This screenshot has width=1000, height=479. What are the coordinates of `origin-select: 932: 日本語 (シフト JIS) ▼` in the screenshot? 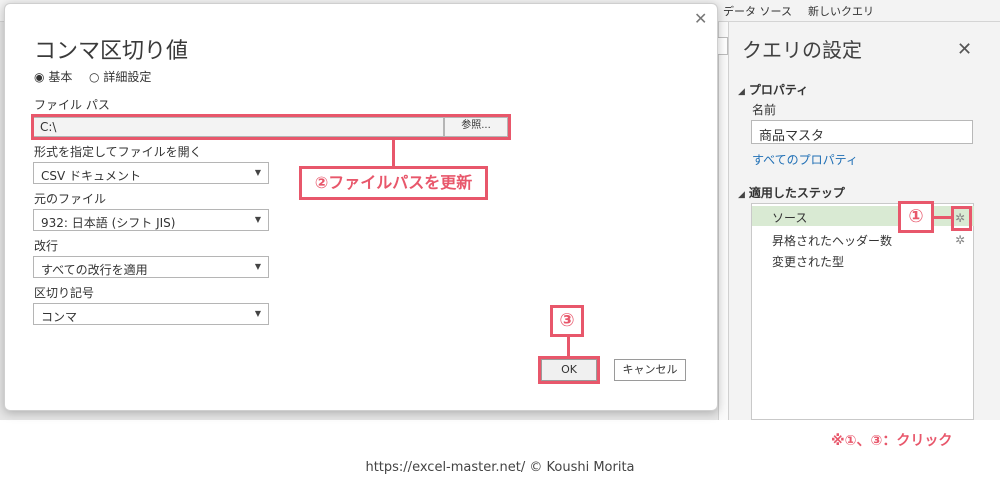 It's located at (151, 220).